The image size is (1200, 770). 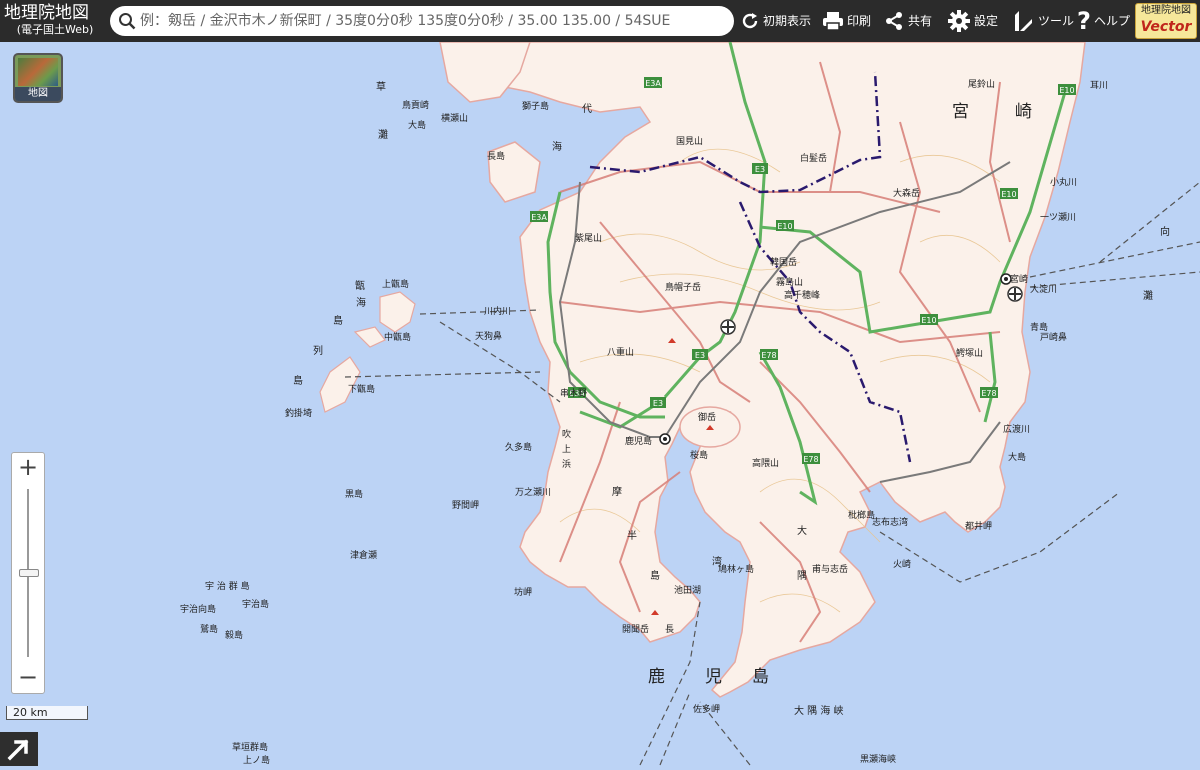 What do you see at coordinates (1099, 85) in the screenshot?
I see `svg-text: 耳川` at bounding box center [1099, 85].